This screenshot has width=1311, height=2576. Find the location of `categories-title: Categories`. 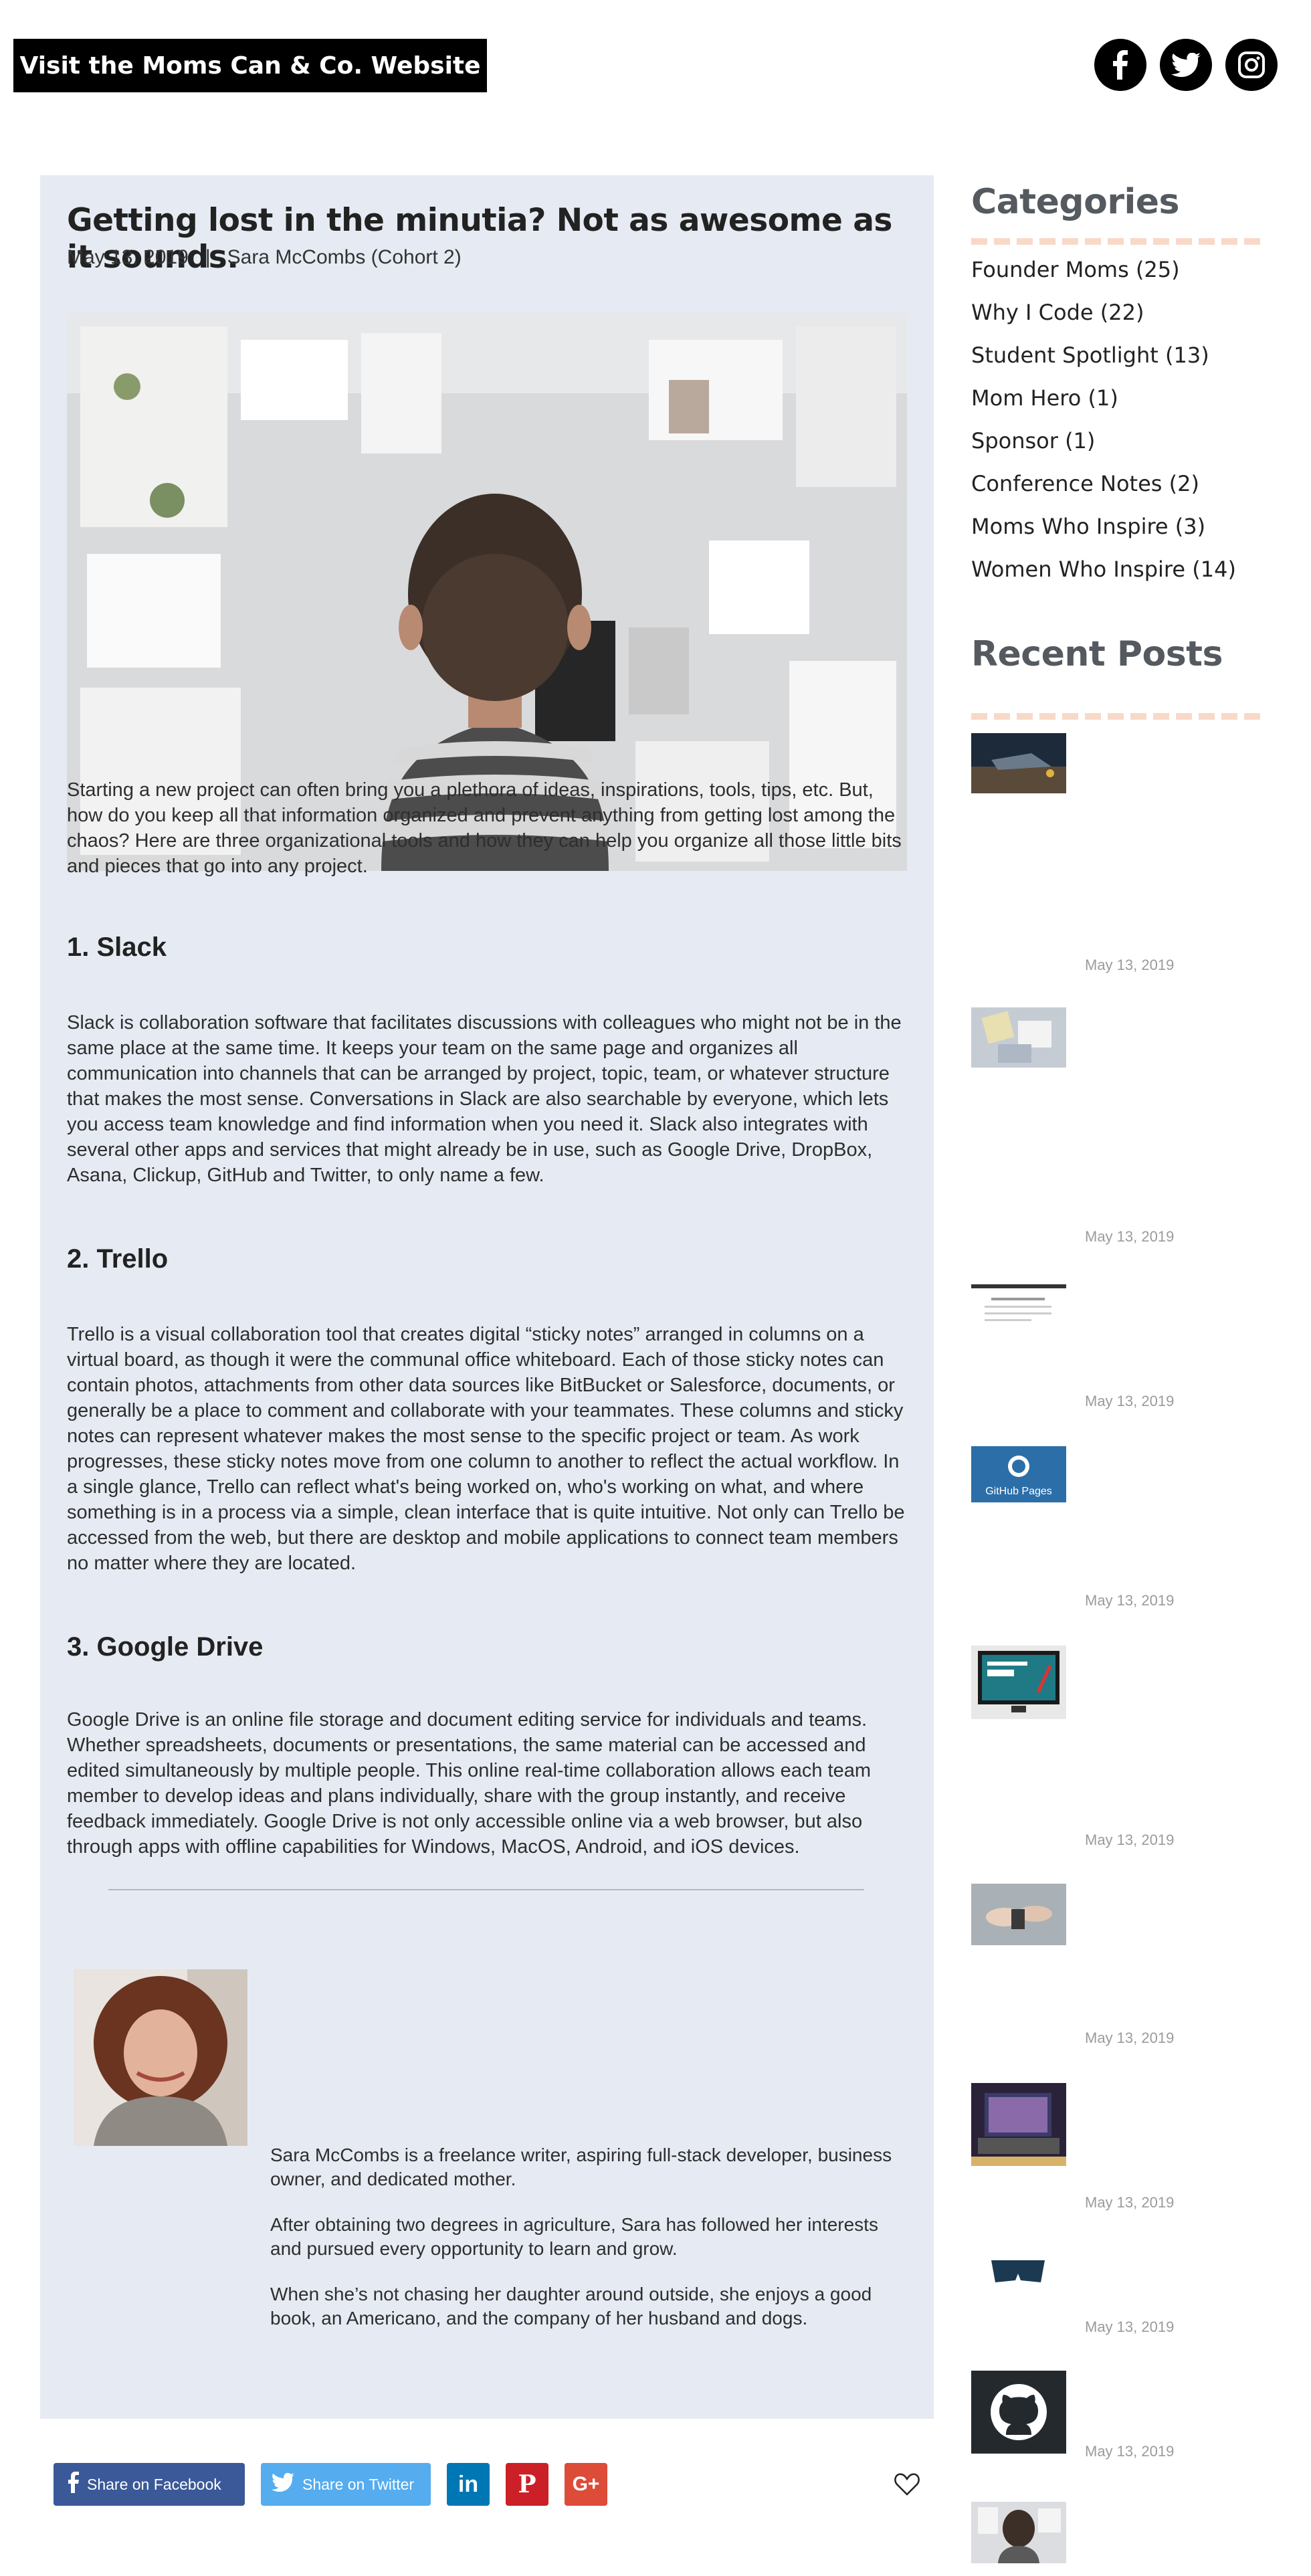

categories-title: Categories is located at coordinates (1075, 202).